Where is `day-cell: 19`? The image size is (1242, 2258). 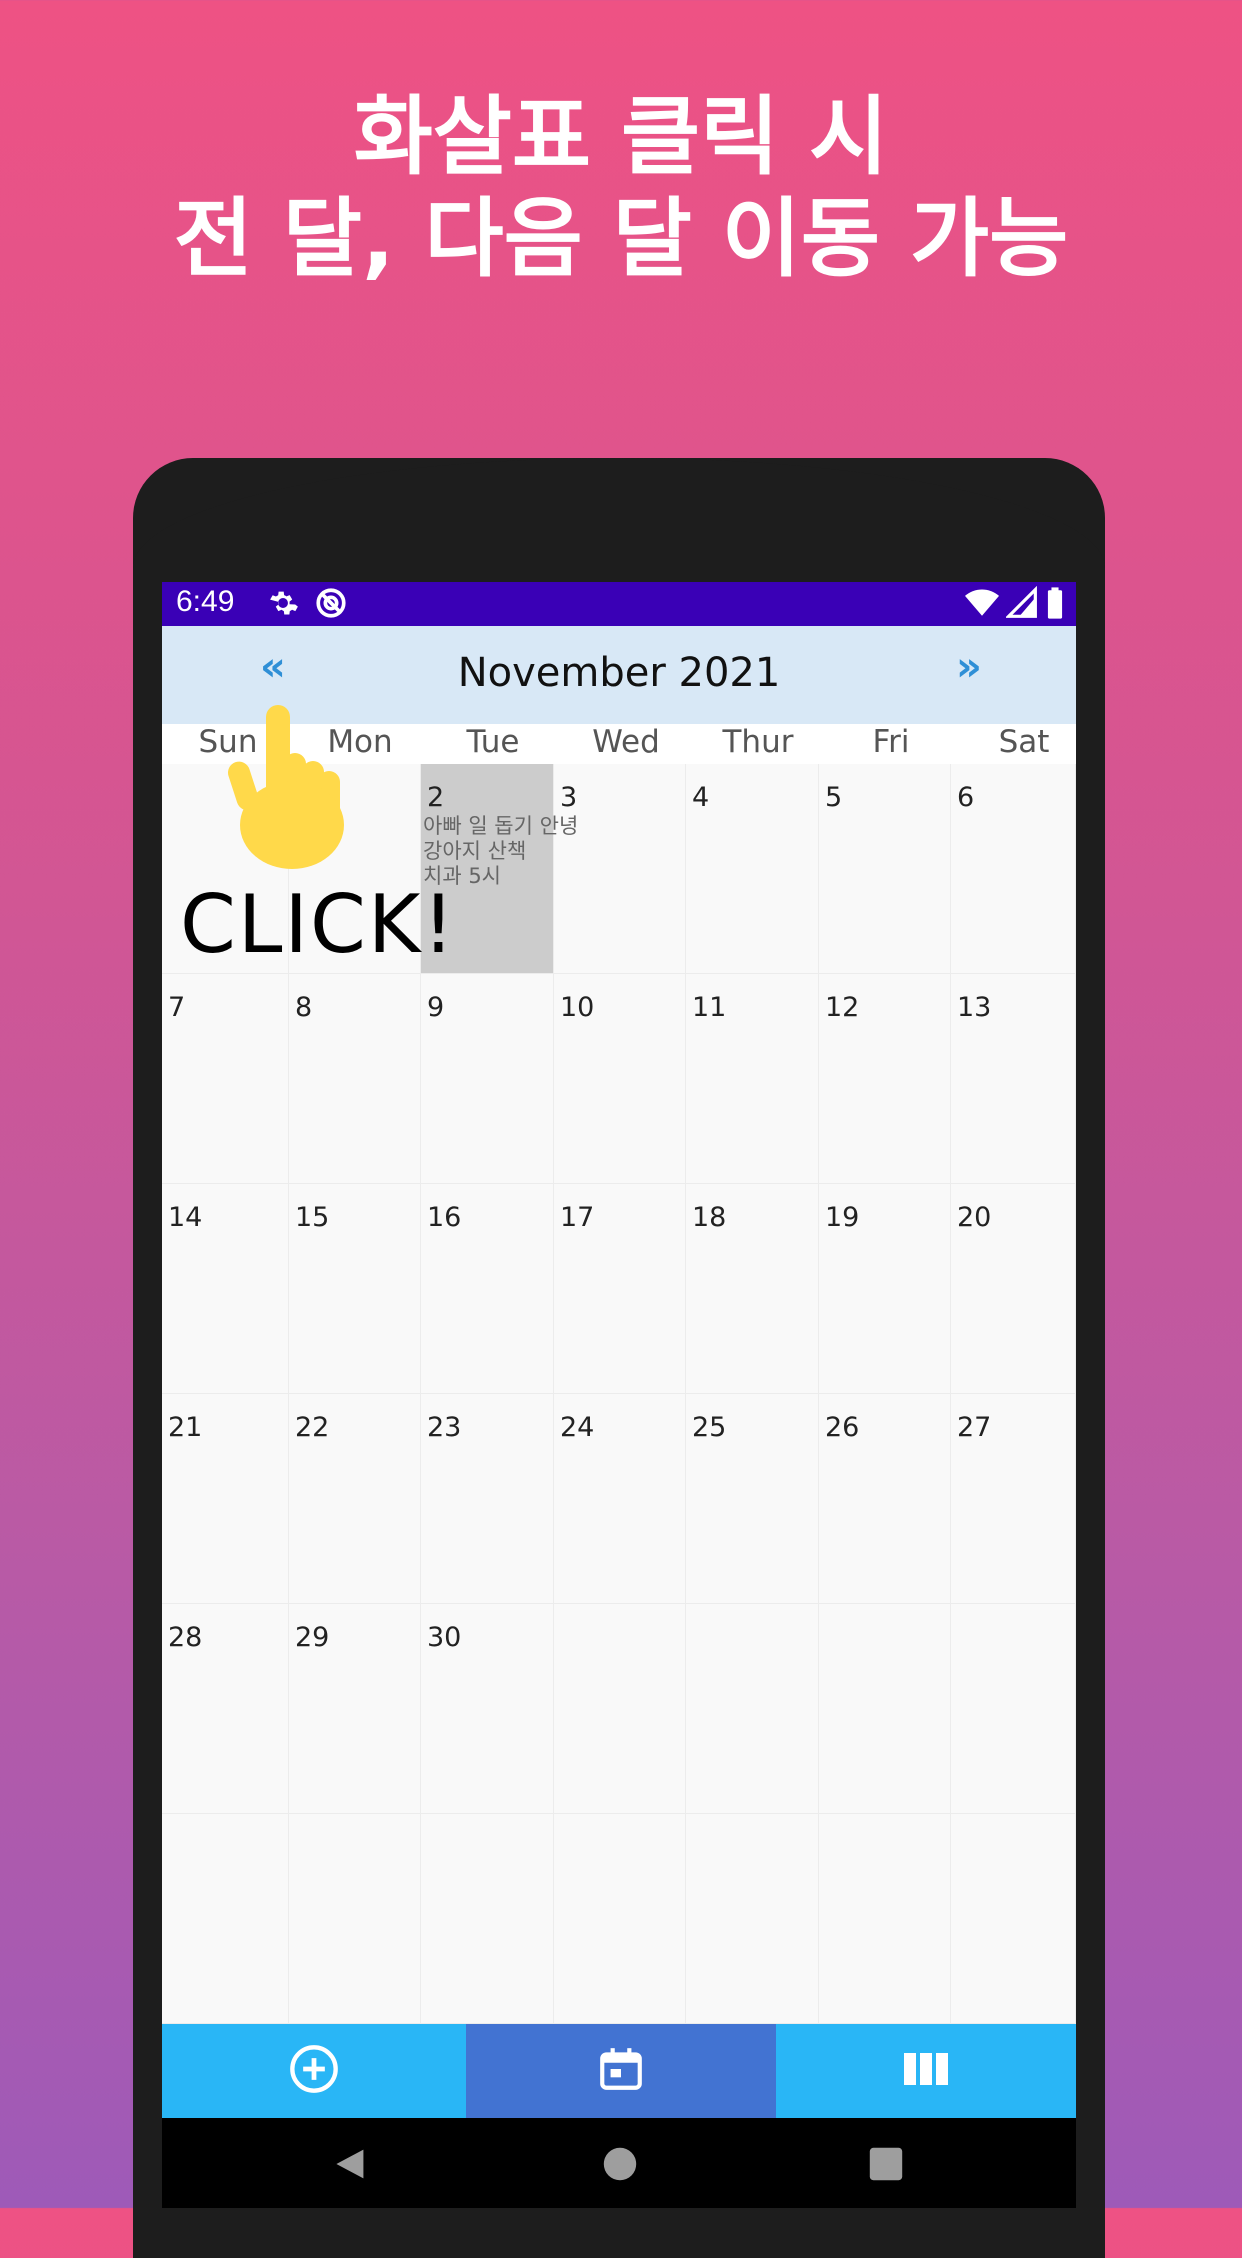 day-cell: 19 is located at coordinates (885, 1289).